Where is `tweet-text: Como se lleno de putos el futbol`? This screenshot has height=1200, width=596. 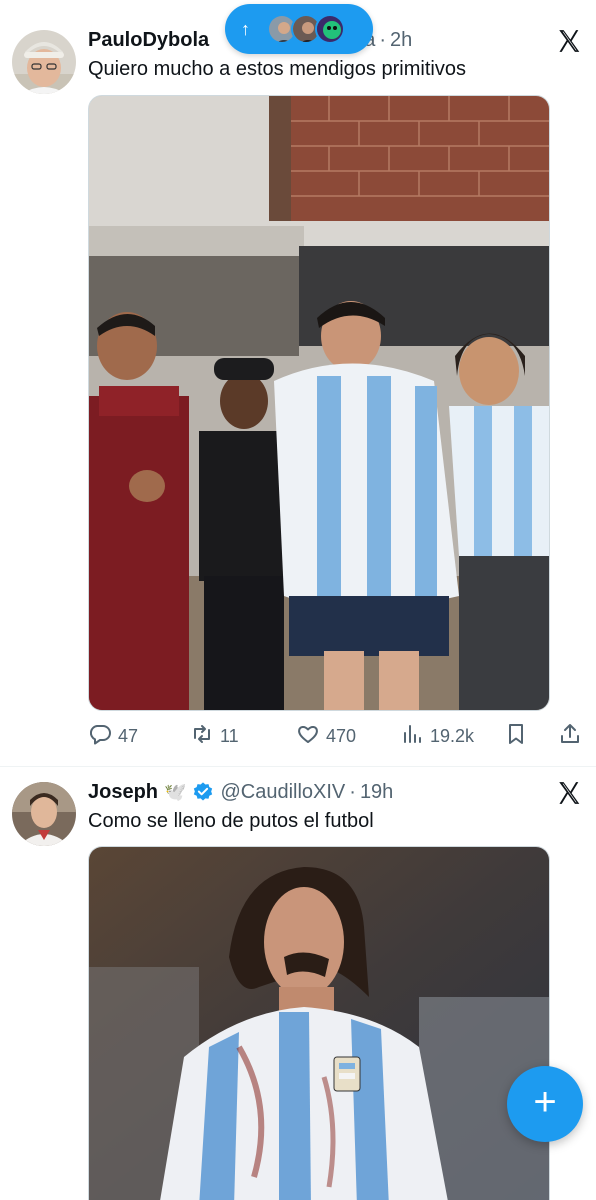
tweet-text: Como se lleno de putos el futbol is located at coordinates (231, 821).